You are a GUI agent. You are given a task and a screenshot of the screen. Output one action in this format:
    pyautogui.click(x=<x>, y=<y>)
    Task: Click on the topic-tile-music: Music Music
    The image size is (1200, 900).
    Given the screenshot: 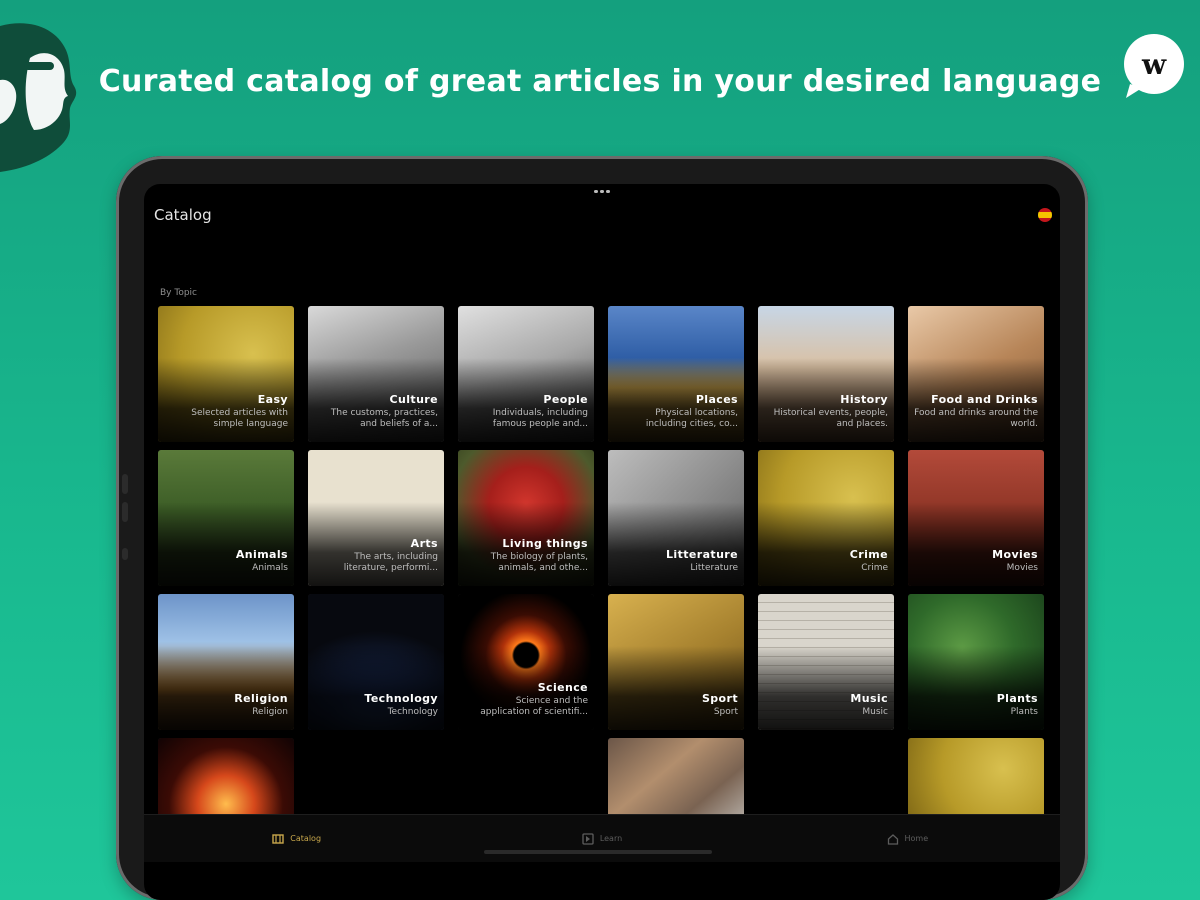 What is the action you would take?
    pyautogui.click(x=826, y=662)
    